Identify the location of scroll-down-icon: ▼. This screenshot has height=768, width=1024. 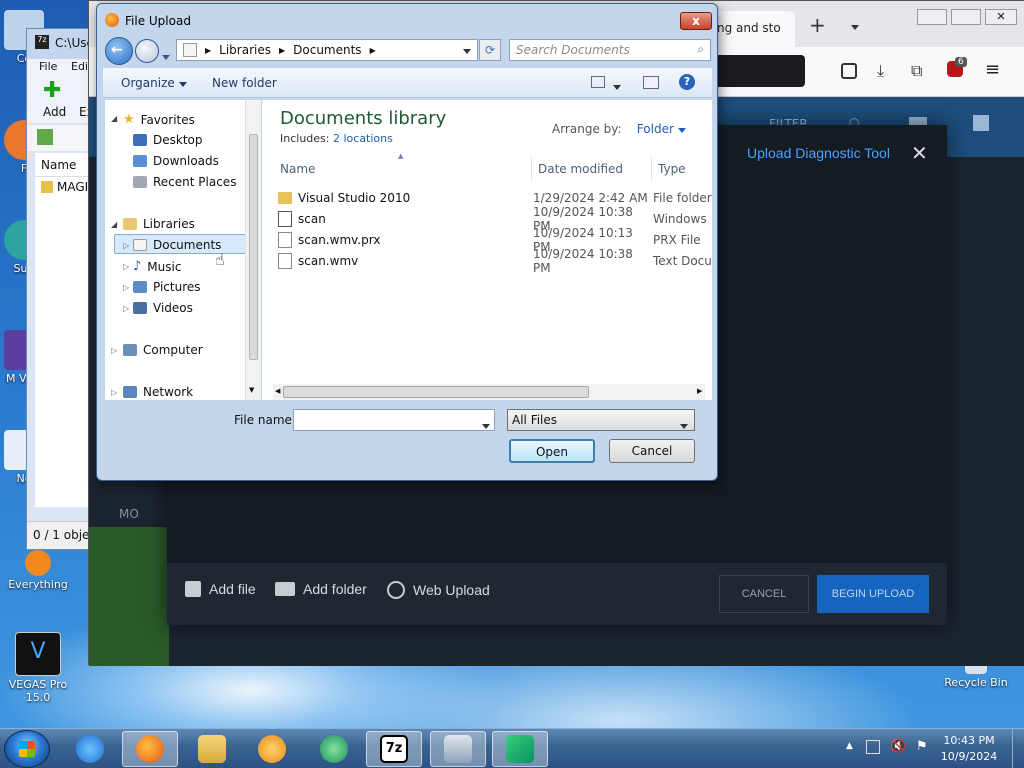
(251, 390).